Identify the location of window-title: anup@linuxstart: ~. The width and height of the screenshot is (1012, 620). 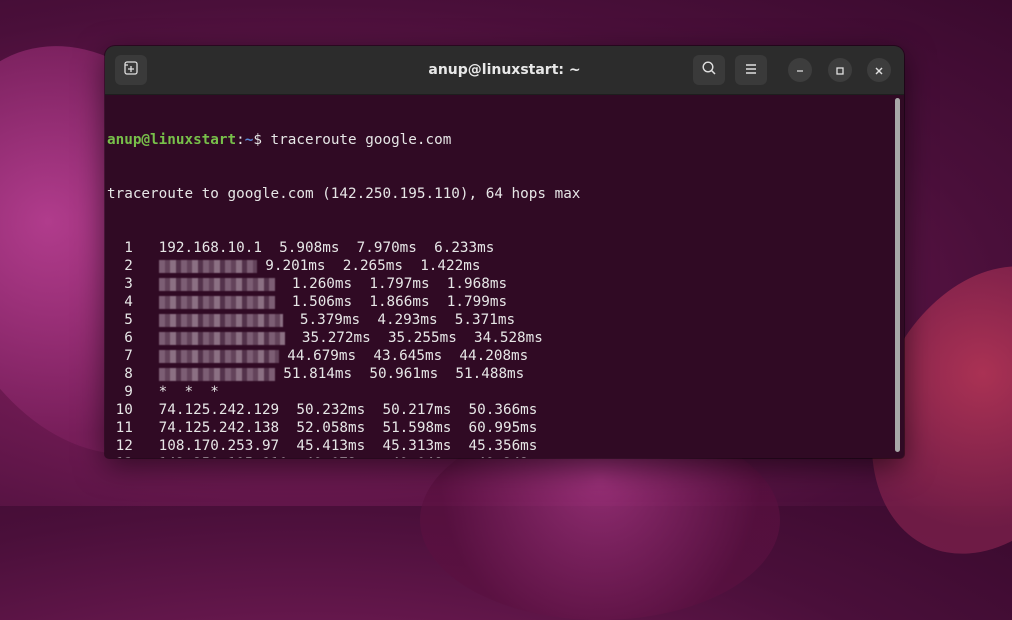
(504, 70).